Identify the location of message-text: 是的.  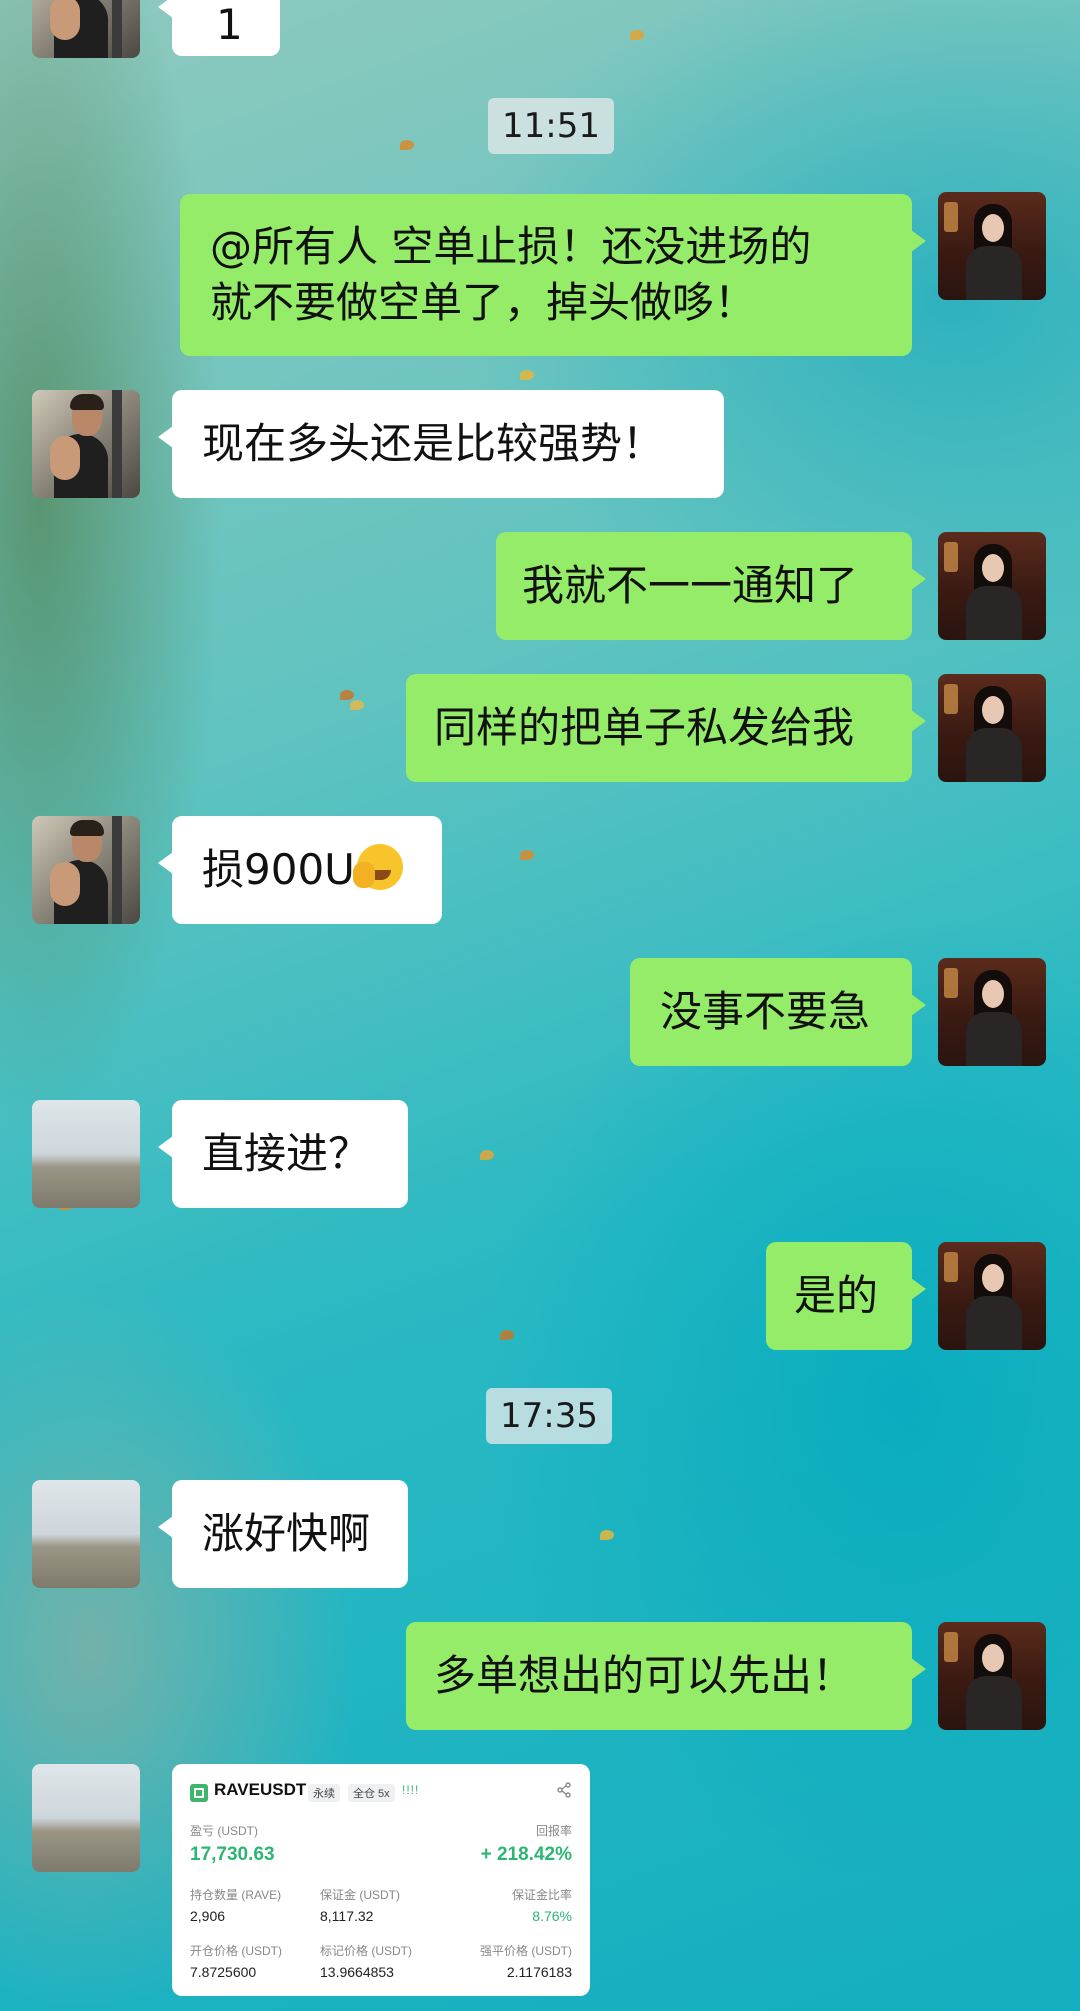
(836, 1295).